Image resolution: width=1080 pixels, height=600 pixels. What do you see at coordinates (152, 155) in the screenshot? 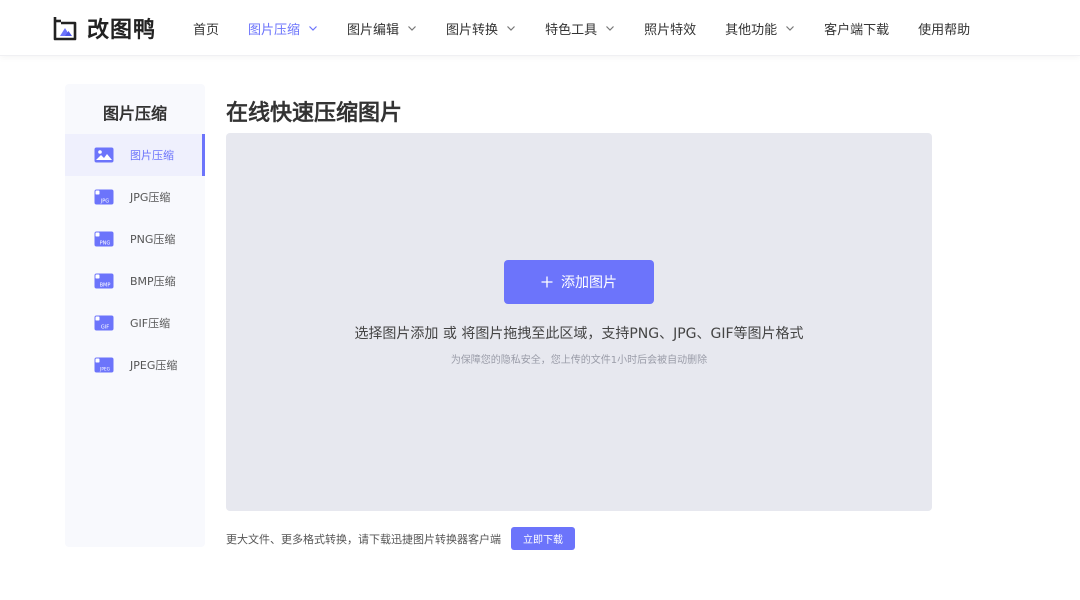
I see `sidebar-item-label: 图片压缩` at bounding box center [152, 155].